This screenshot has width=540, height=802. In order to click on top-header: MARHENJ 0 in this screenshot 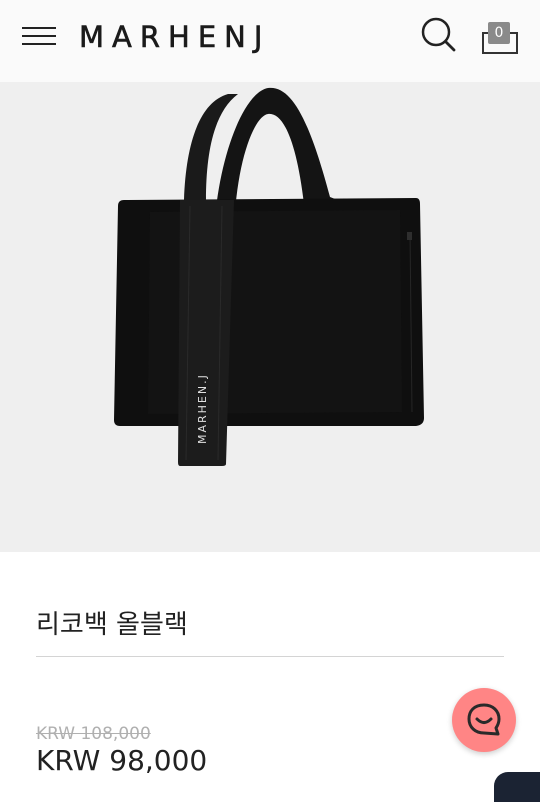, I will do `click(270, 41)`.